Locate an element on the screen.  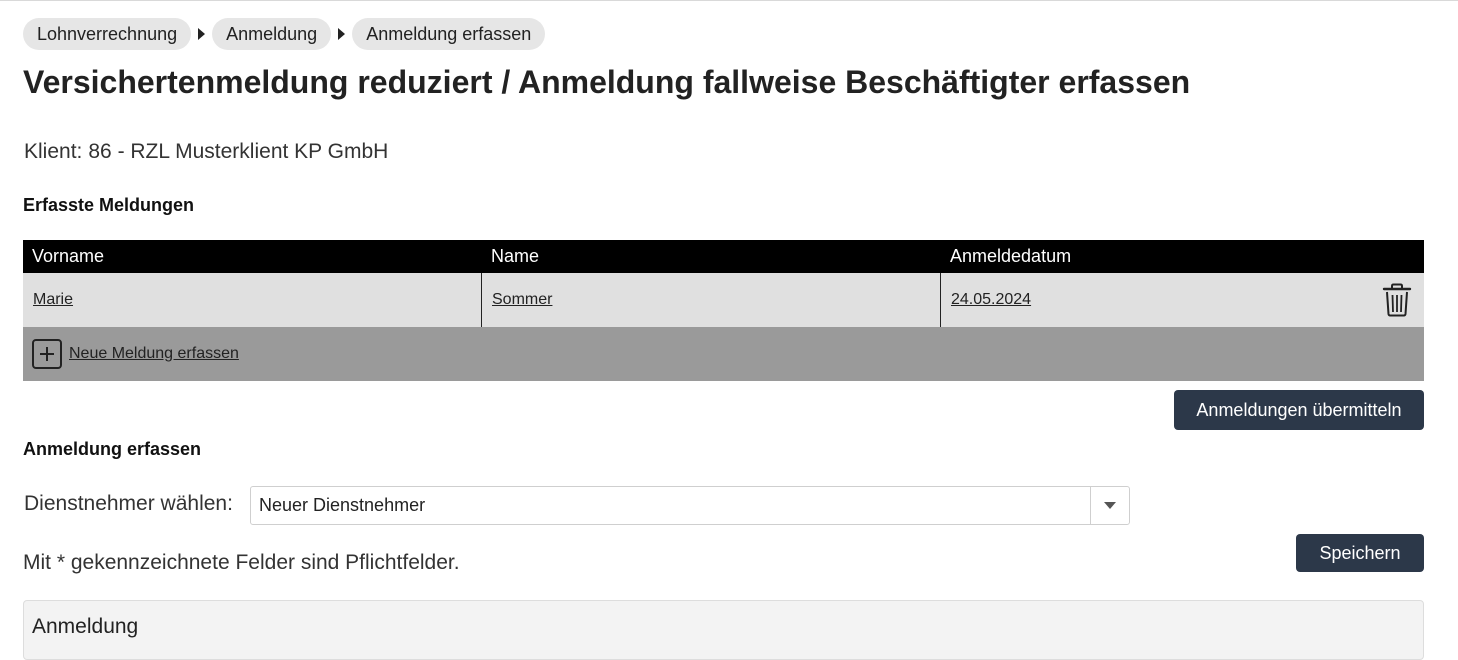
save-button: Speichern is located at coordinates (1360, 553).